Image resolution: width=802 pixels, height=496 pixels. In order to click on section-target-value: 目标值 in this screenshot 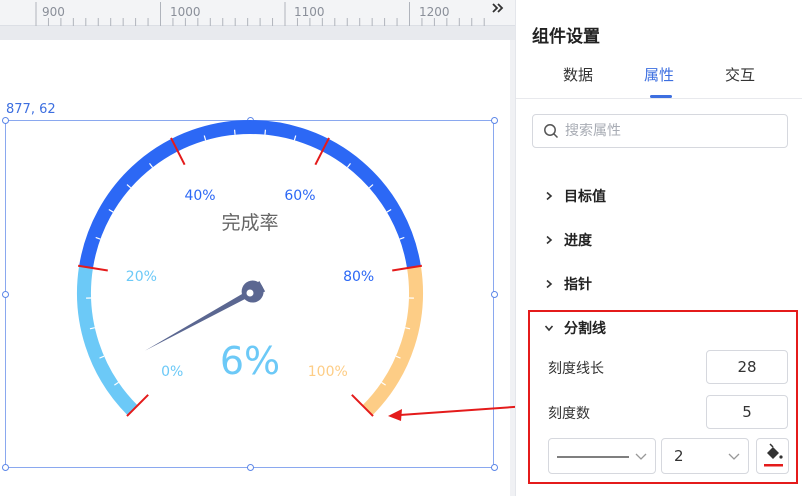, I will do `click(575, 196)`.